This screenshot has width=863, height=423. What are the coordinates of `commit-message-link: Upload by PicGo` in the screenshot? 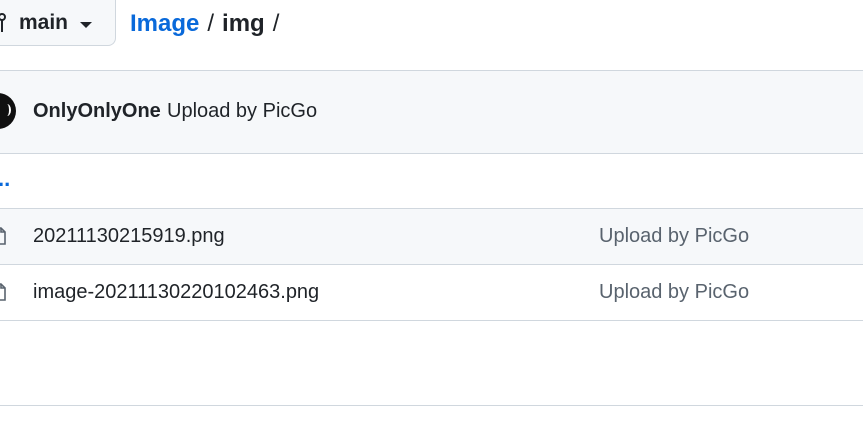 It's located at (242, 111).